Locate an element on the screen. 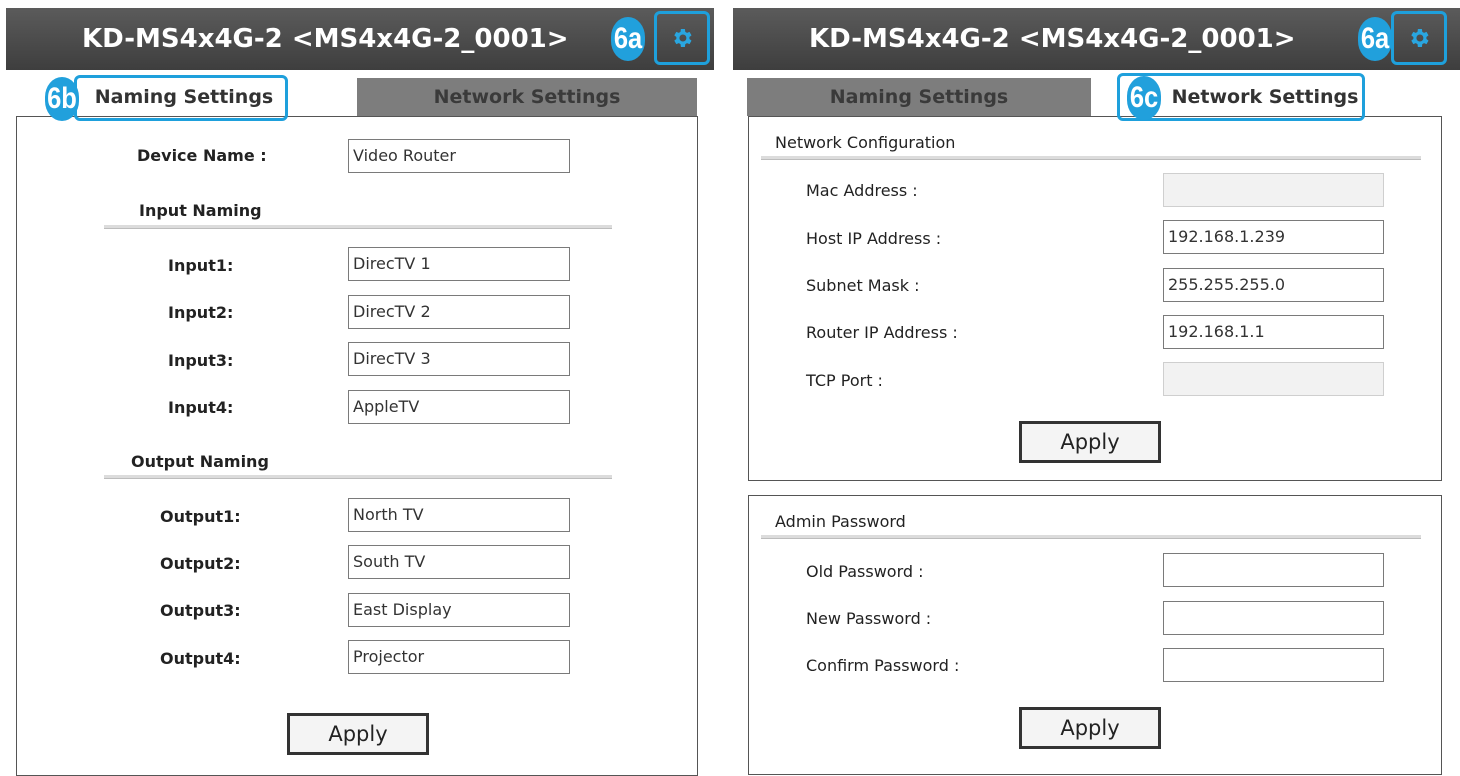 The height and width of the screenshot is (776, 1460). input2-label: Input2: is located at coordinates (201, 312).